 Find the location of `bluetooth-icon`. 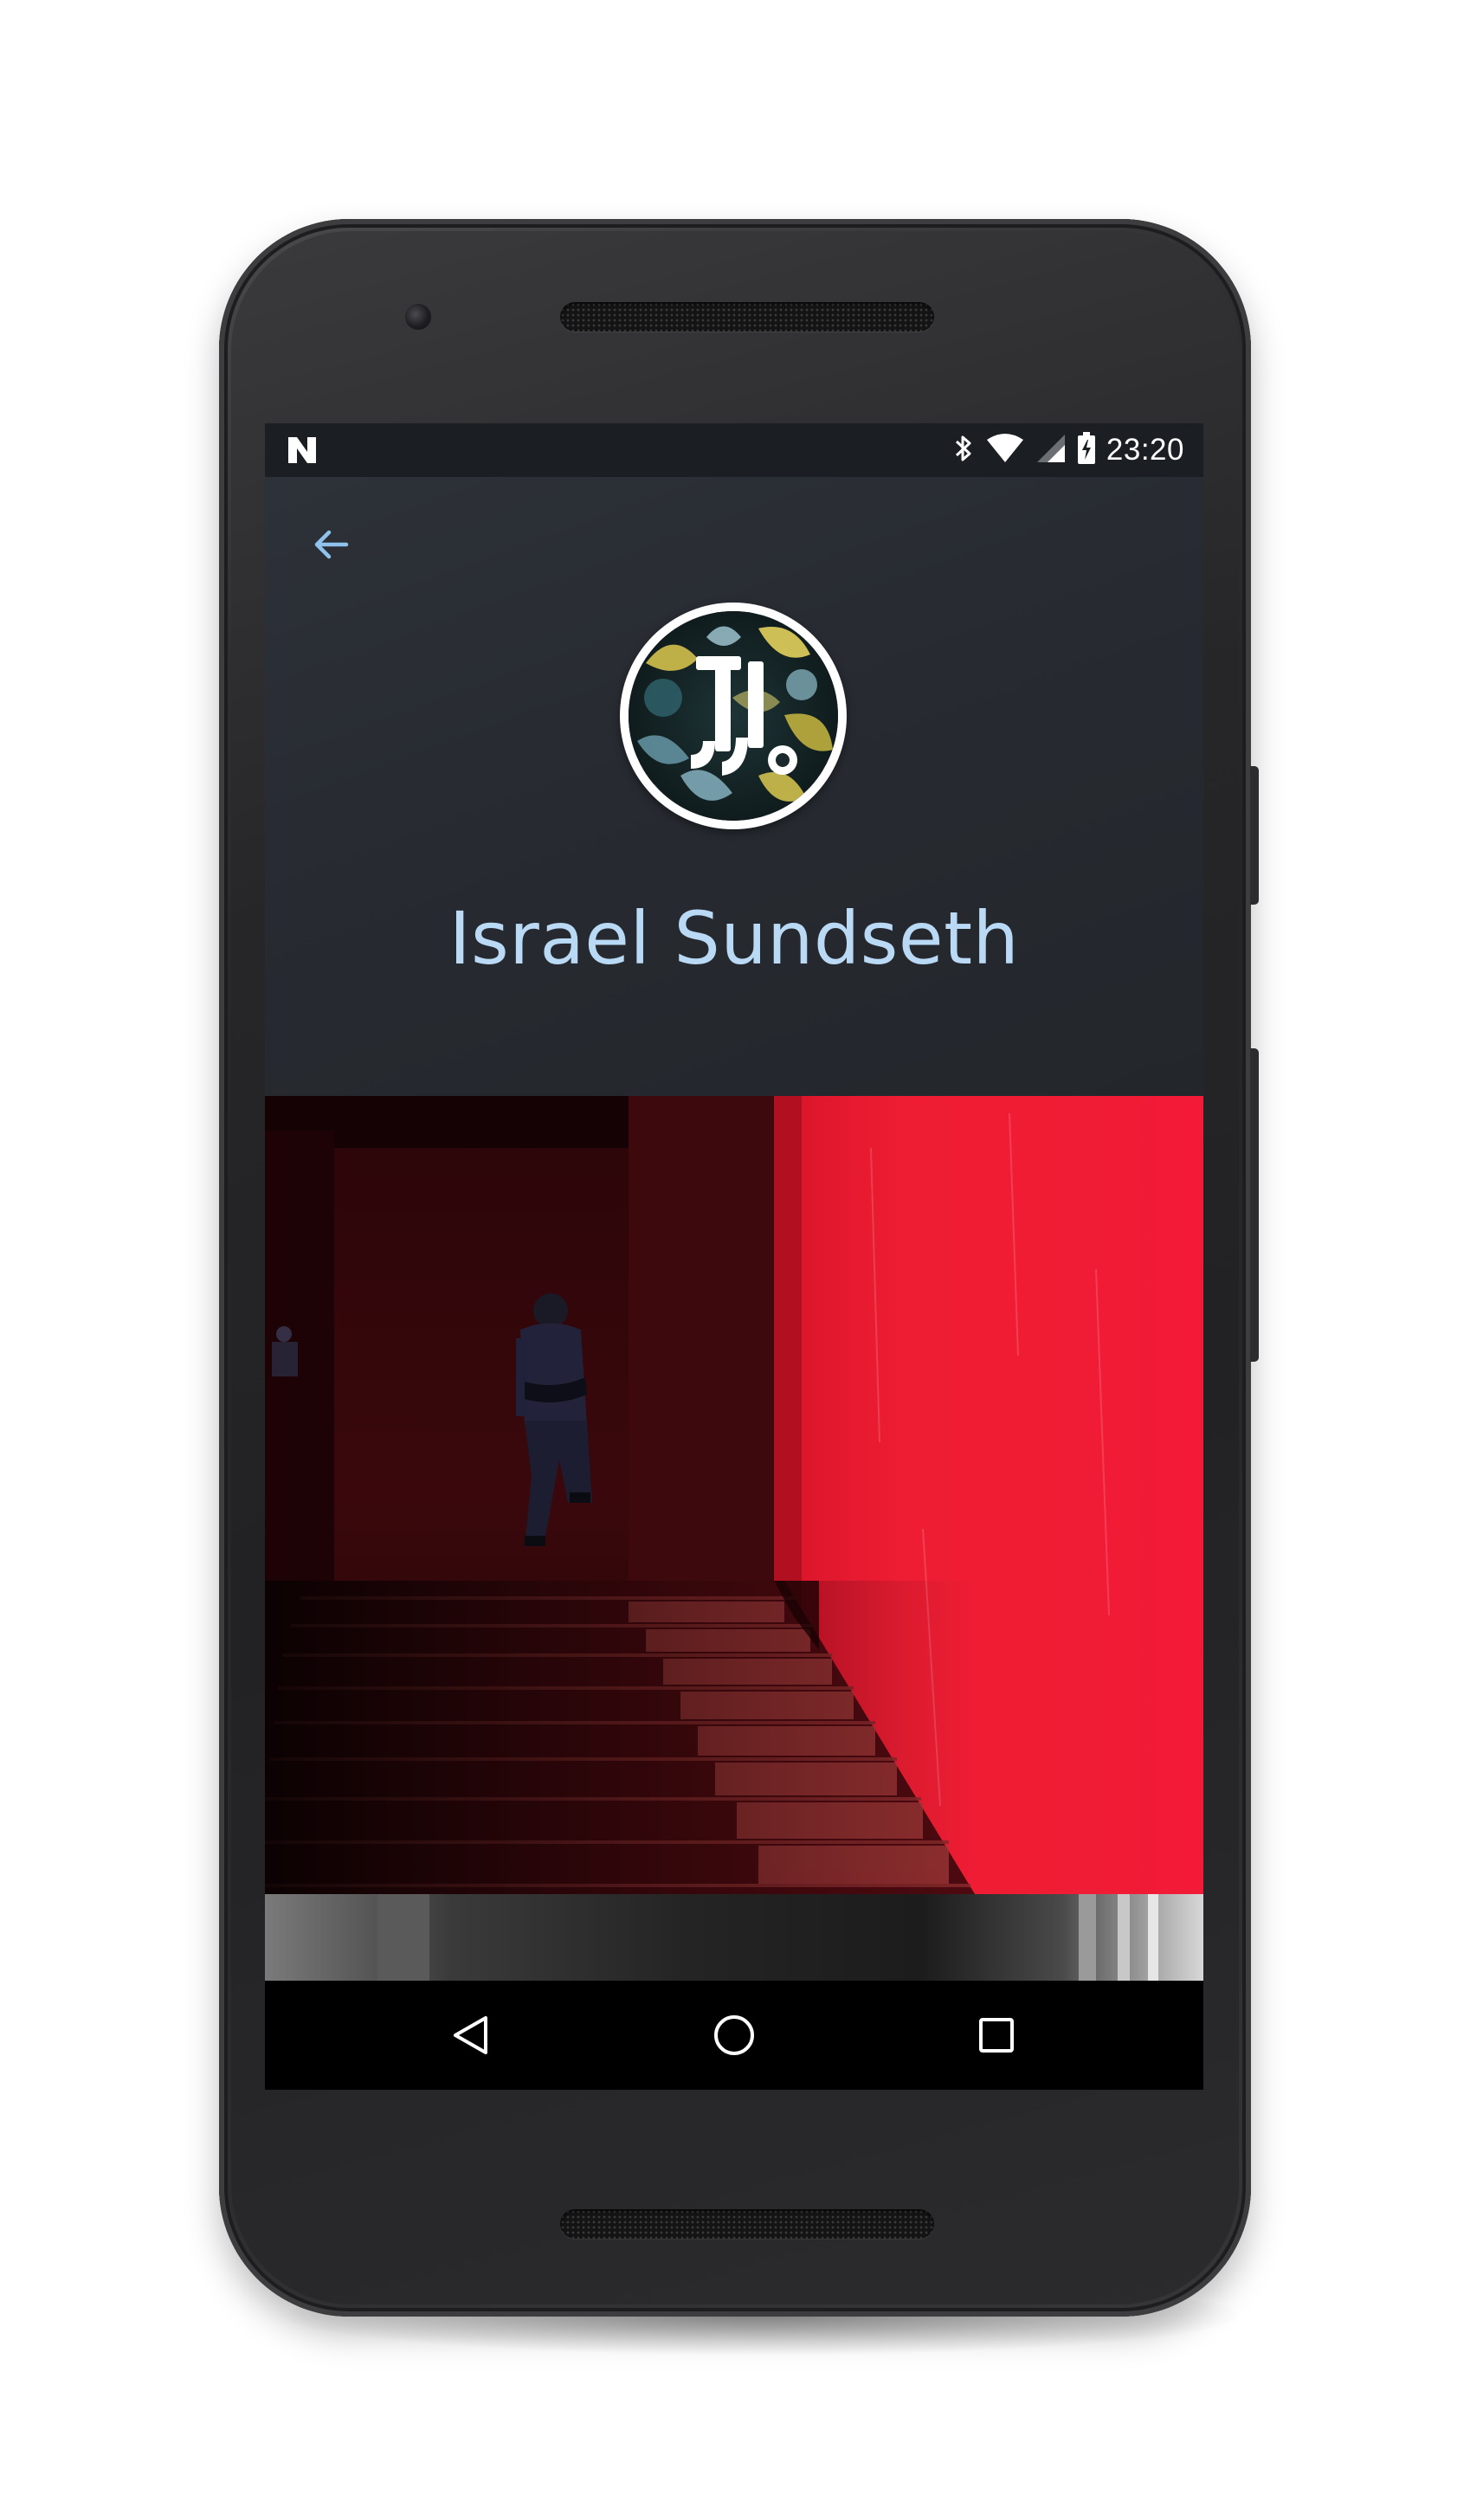

bluetooth-icon is located at coordinates (964, 450).